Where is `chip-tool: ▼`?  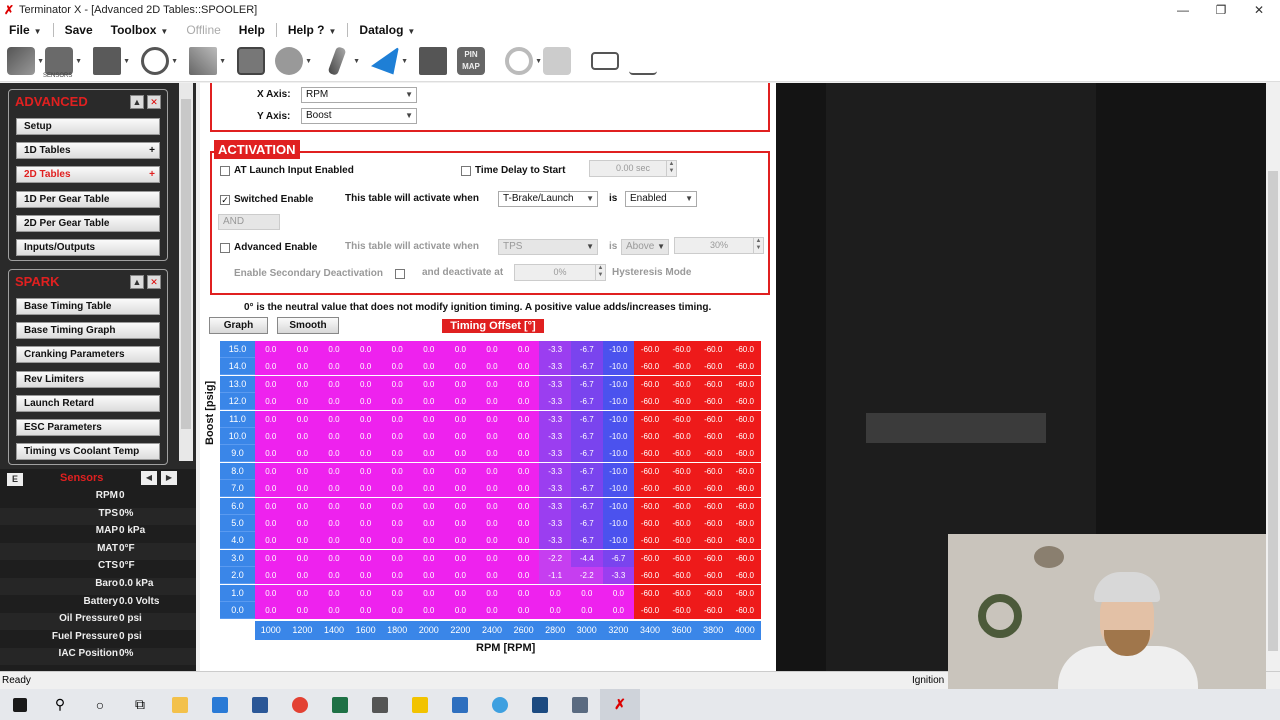 chip-tool: ▼ is located at coordinates (110, 61).